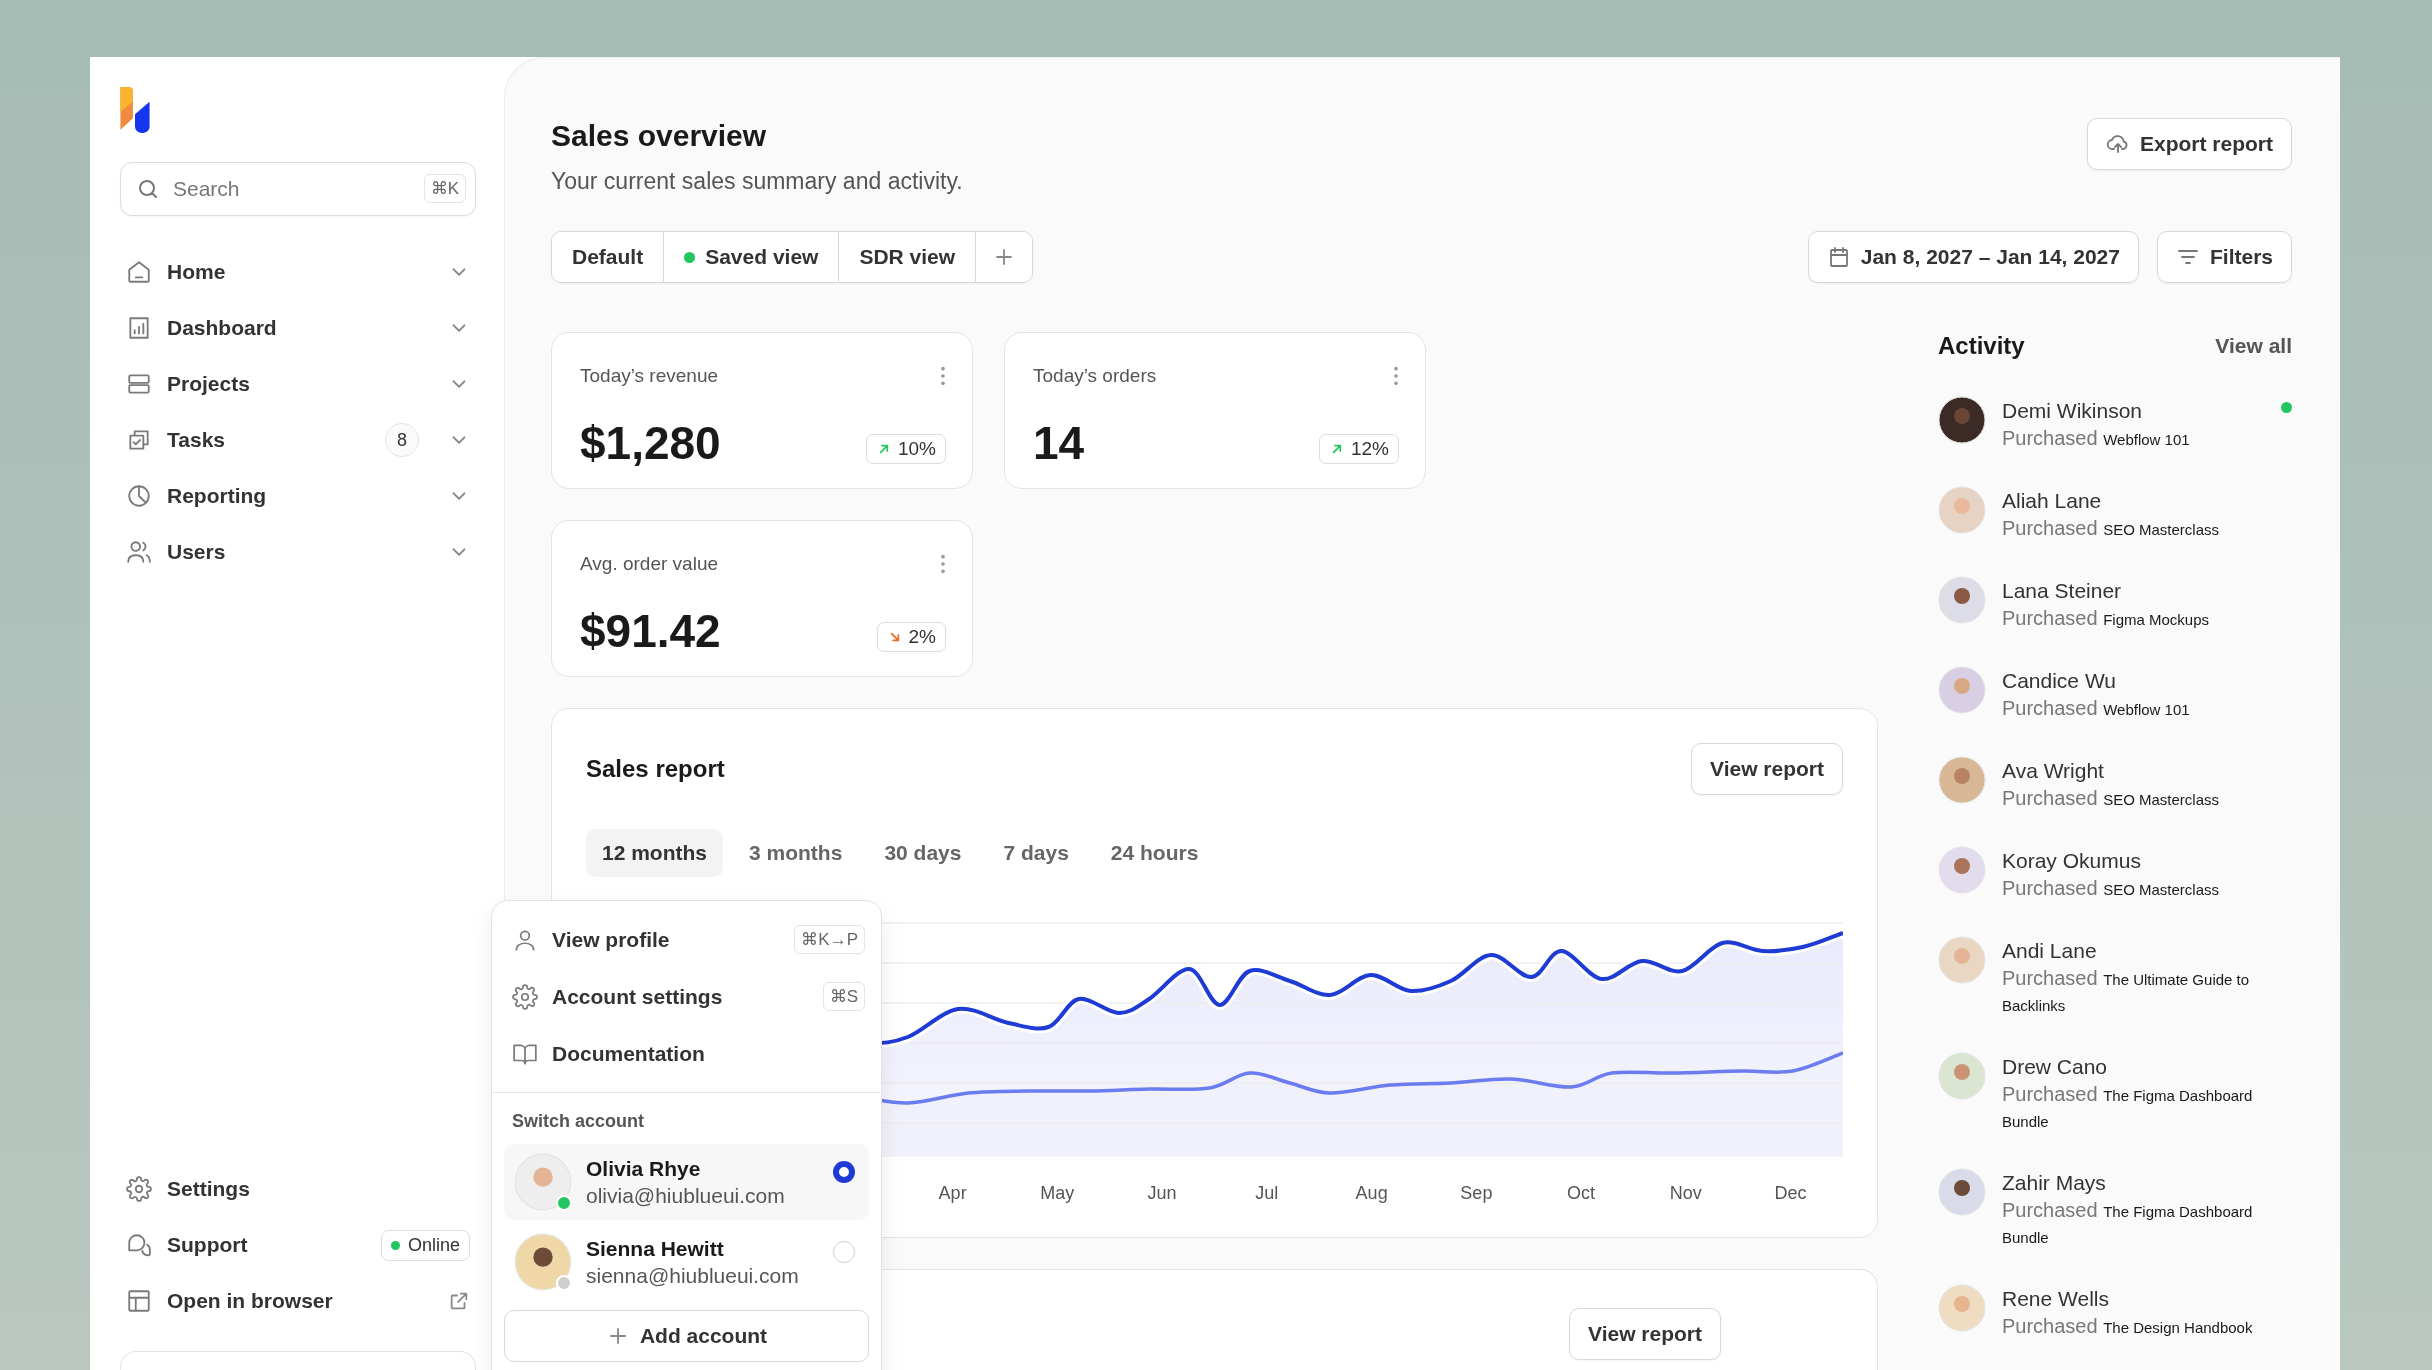 This screenshot has height=1370, width=2432. Describe the element at coordinates (2128, 1326) in the screenshot. I see `purchase-text: Purchased The Design Handbook` at that location.